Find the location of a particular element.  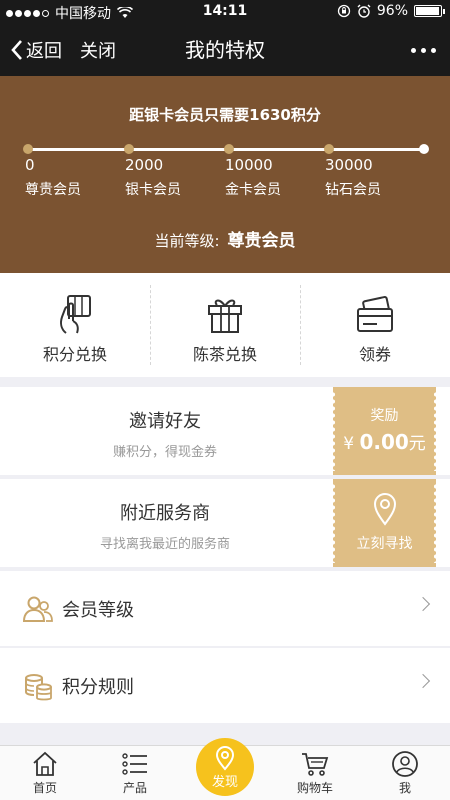

tab-discover: 发现 is located at coordinates (225, 769).